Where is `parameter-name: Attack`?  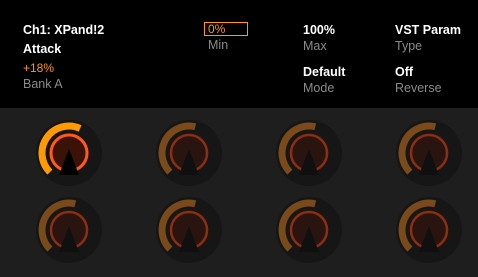 parameter-name: Attack is located at coordinates (42, 49).